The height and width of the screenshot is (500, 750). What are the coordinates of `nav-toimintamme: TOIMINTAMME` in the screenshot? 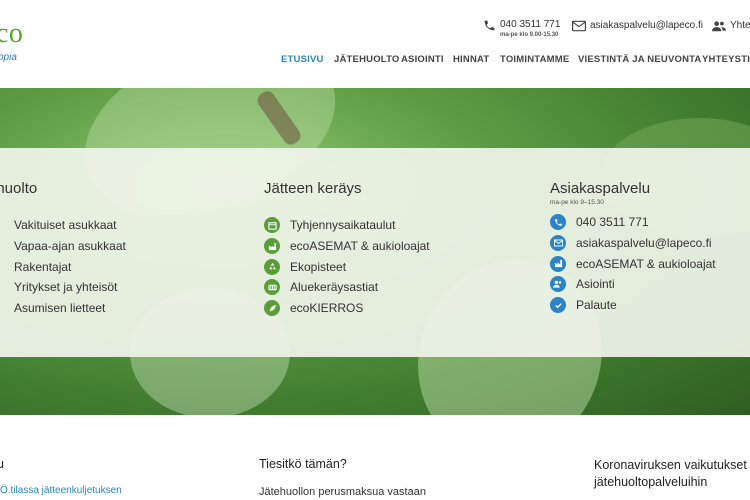 It's located at (534, 59).